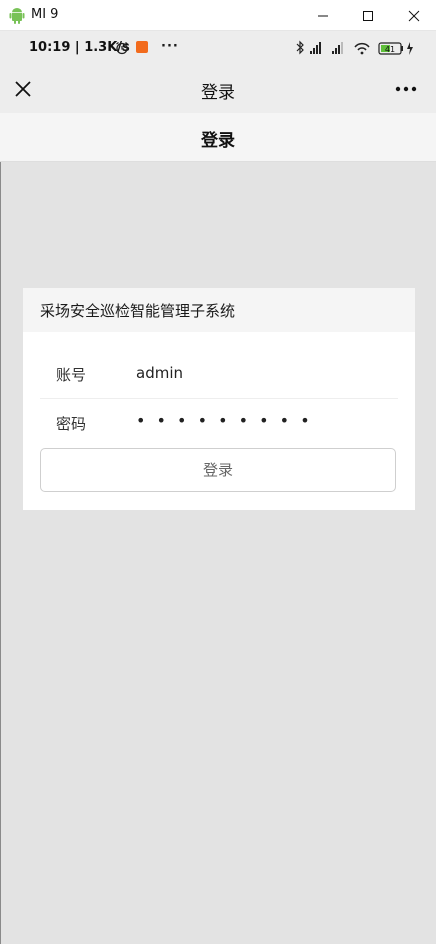 The image size is (436, 944). Describe the element at coordinates (45, 14) in the screenshot. I see `window-title: MI 9` at that location.